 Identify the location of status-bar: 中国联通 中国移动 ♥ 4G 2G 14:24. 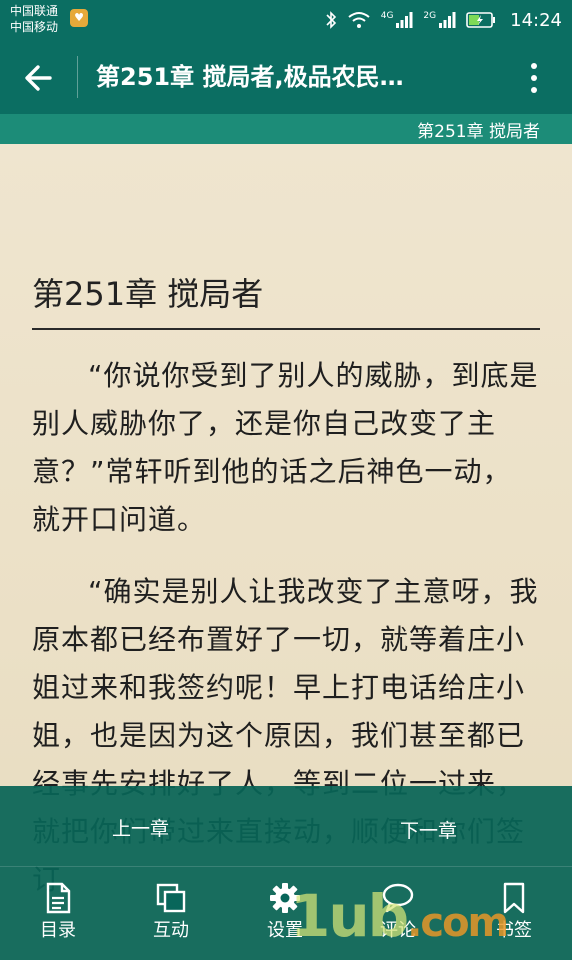
(286, 20).